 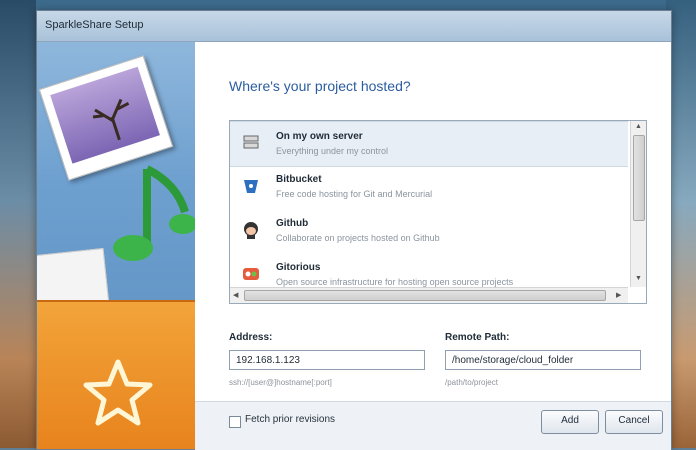 I want to click on tree-icon, so click(x=111, y=119).